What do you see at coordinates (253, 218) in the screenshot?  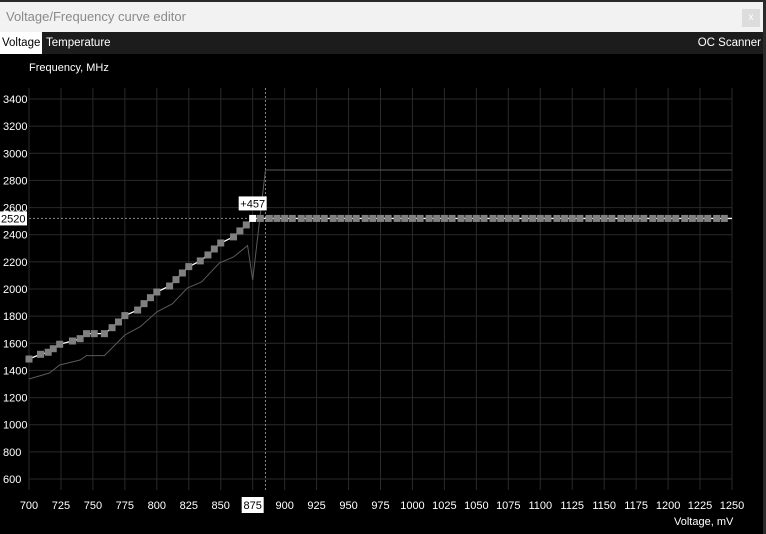 I see `selected-curve-point` at bounding box center [253, 218].